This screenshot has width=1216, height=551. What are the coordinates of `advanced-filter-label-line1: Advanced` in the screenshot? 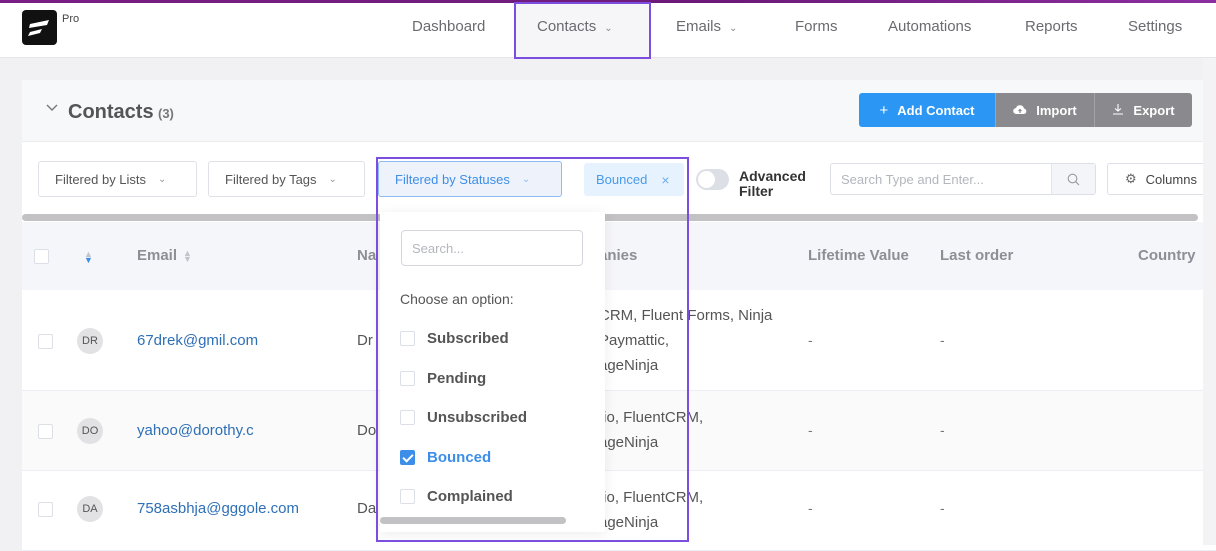 It's located at (772, 176).